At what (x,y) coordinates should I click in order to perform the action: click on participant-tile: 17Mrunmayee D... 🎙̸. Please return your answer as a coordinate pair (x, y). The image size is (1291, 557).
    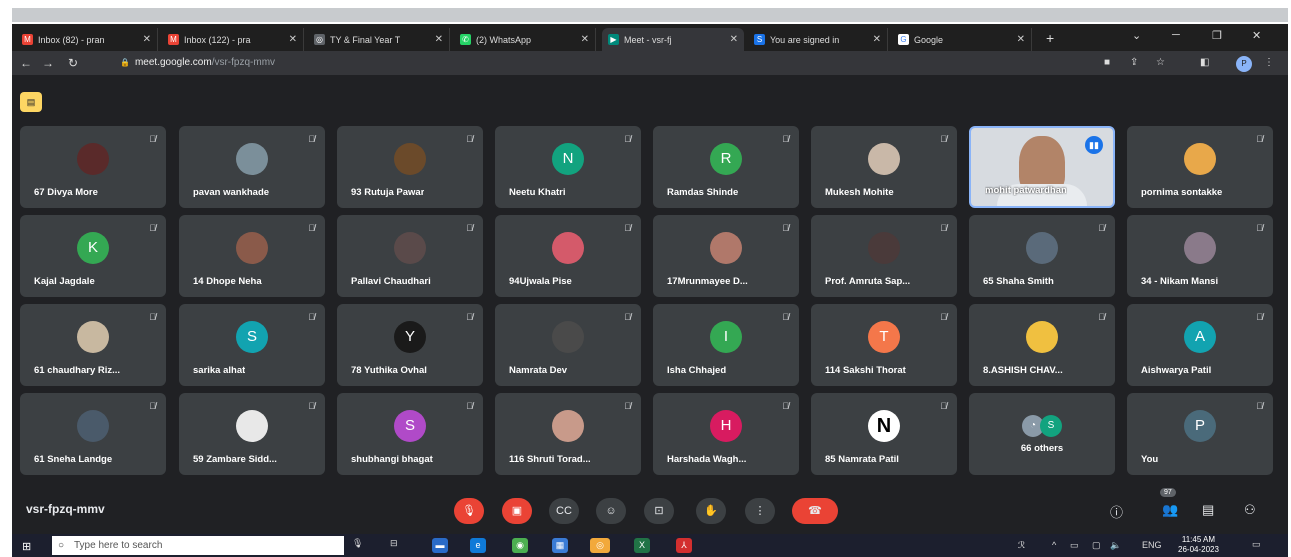
    Looking at the image, I should click on (726, 256).